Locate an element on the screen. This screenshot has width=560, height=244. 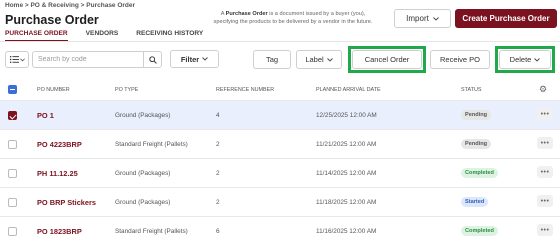
column-planned-arrival-date: PLANNED ARRIVAL DATE is located at coordinates (348, 90).